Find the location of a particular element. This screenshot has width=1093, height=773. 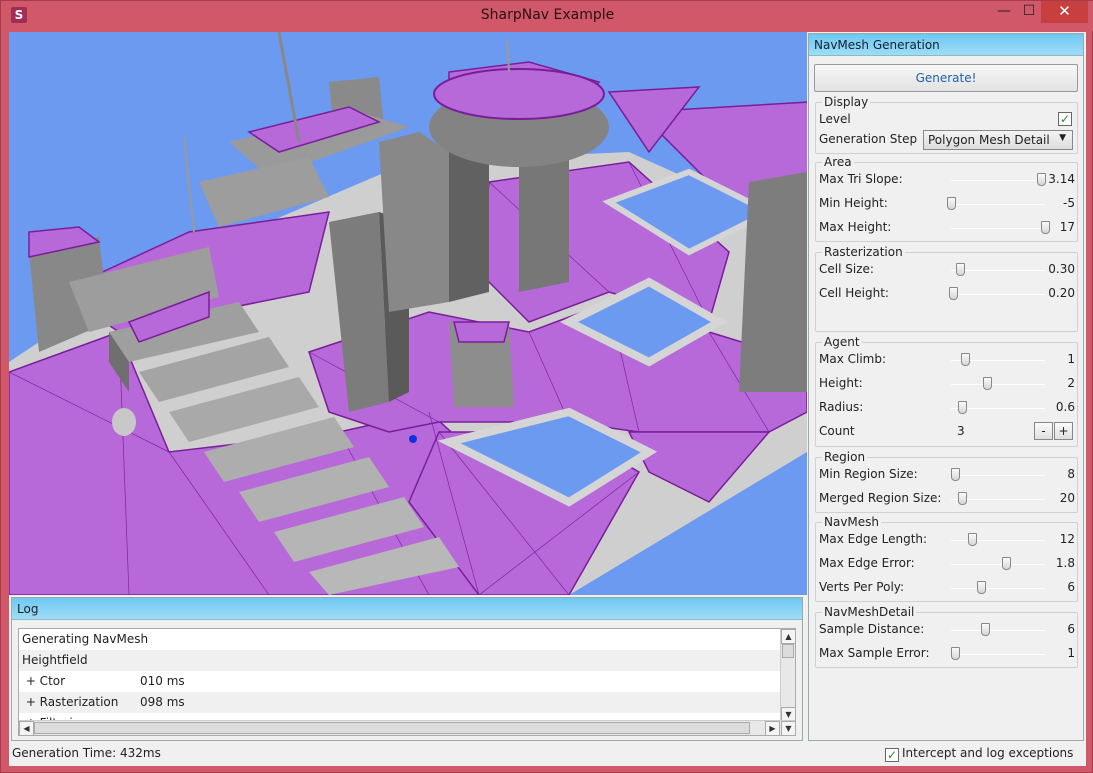

intercept-exceptions-checkbox: ✓ is located at coordinates (892, 755).